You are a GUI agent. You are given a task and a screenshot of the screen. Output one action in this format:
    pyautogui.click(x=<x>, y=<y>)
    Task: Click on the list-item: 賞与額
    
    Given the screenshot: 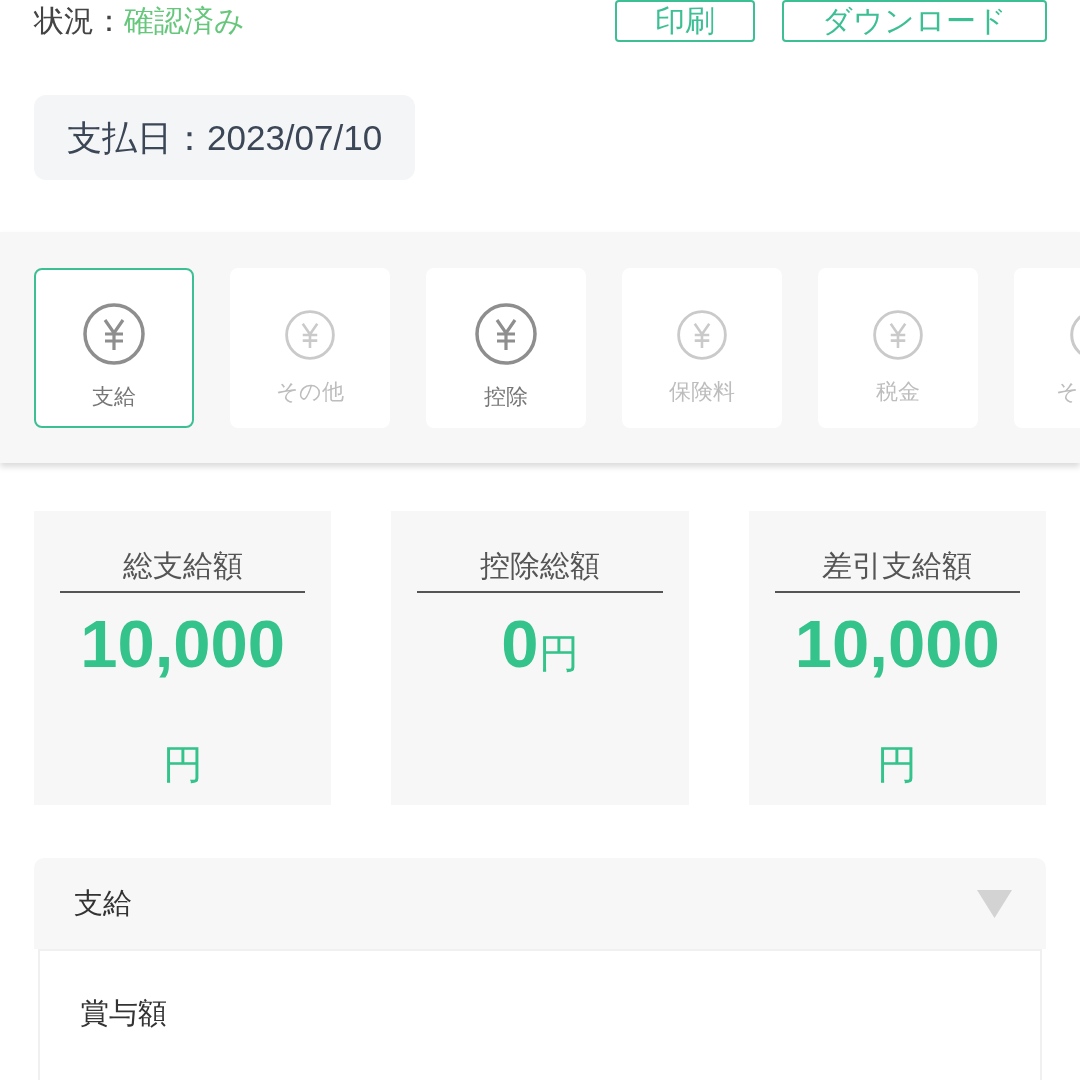 What is the action you would take?
    pyautogui.click(x=560, y=1013)
    